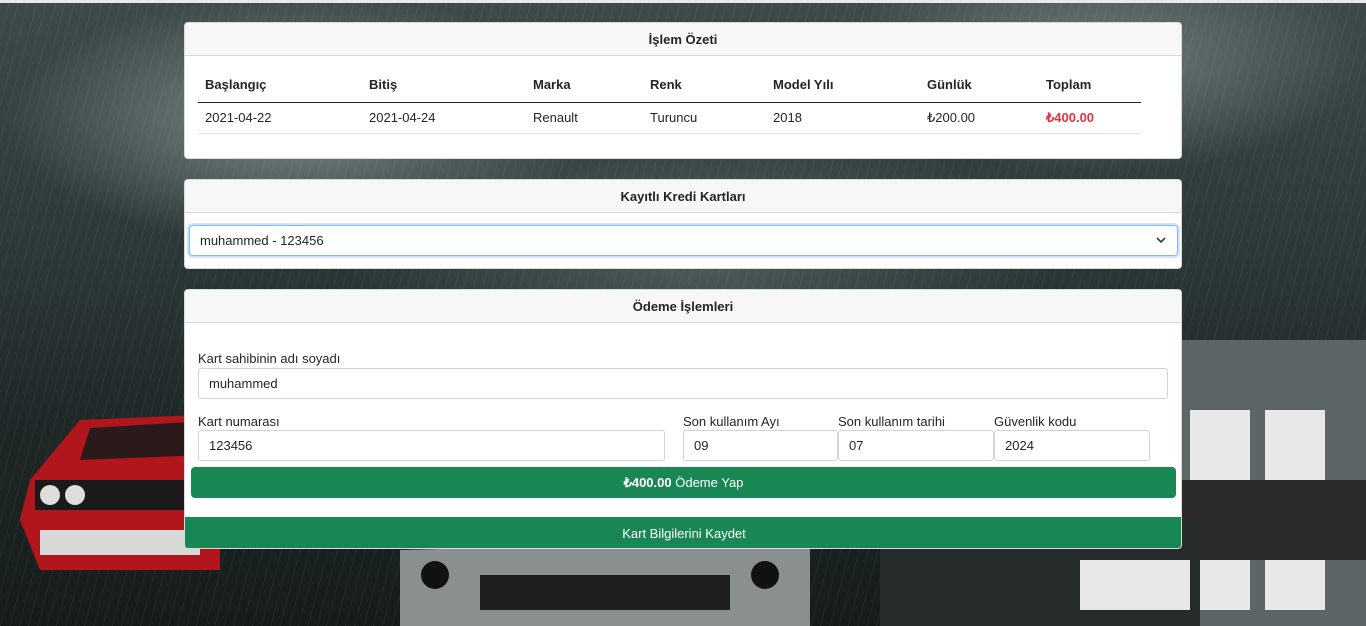  Describe the element at coordinates (1035, 421) in the screenshot. I see `cvv-label: Güvenlik kodu` at that location.